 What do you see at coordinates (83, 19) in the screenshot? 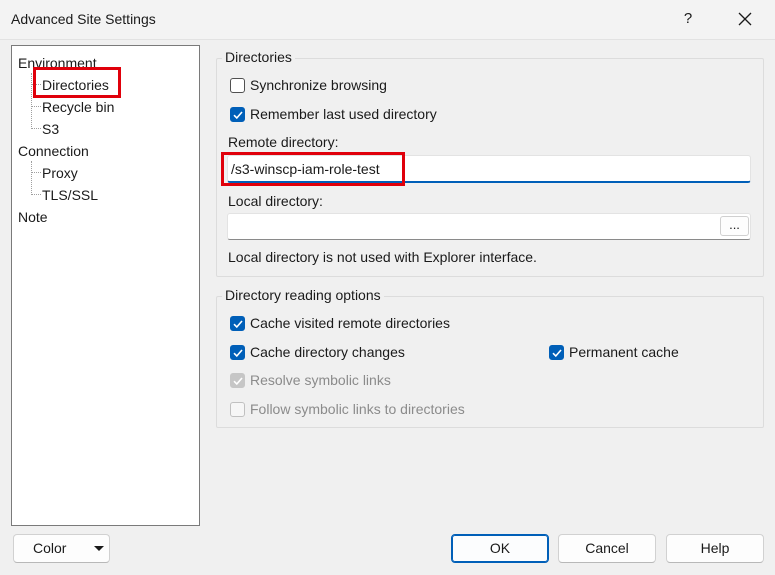
I see `window-title: Advanced Site Settings` at bounding box center [83, 19].